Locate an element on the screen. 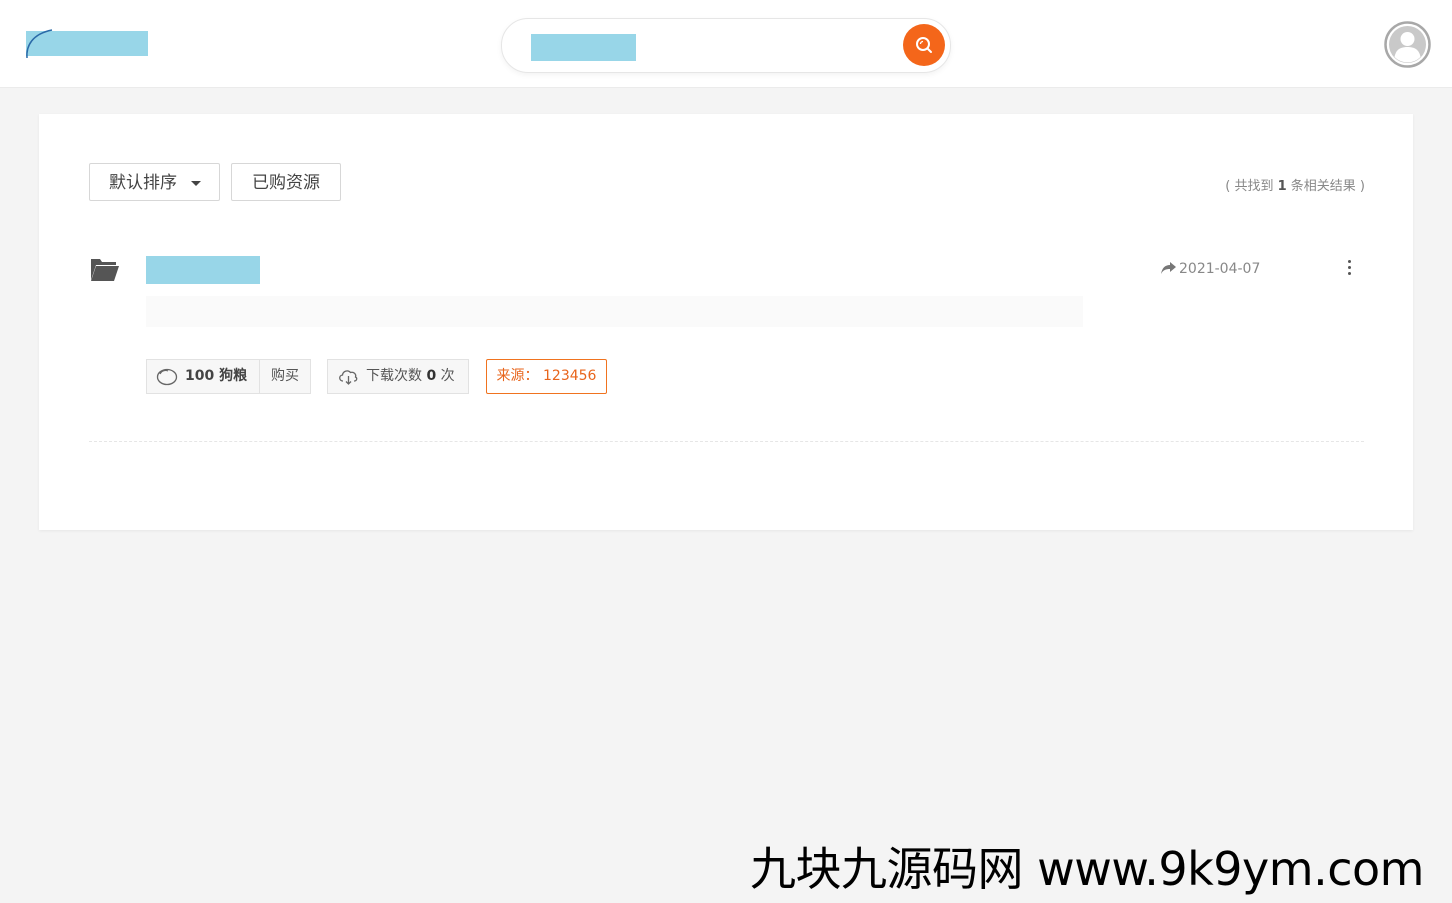  sort-label: 默认排序 is located at coordinates (143, 183).